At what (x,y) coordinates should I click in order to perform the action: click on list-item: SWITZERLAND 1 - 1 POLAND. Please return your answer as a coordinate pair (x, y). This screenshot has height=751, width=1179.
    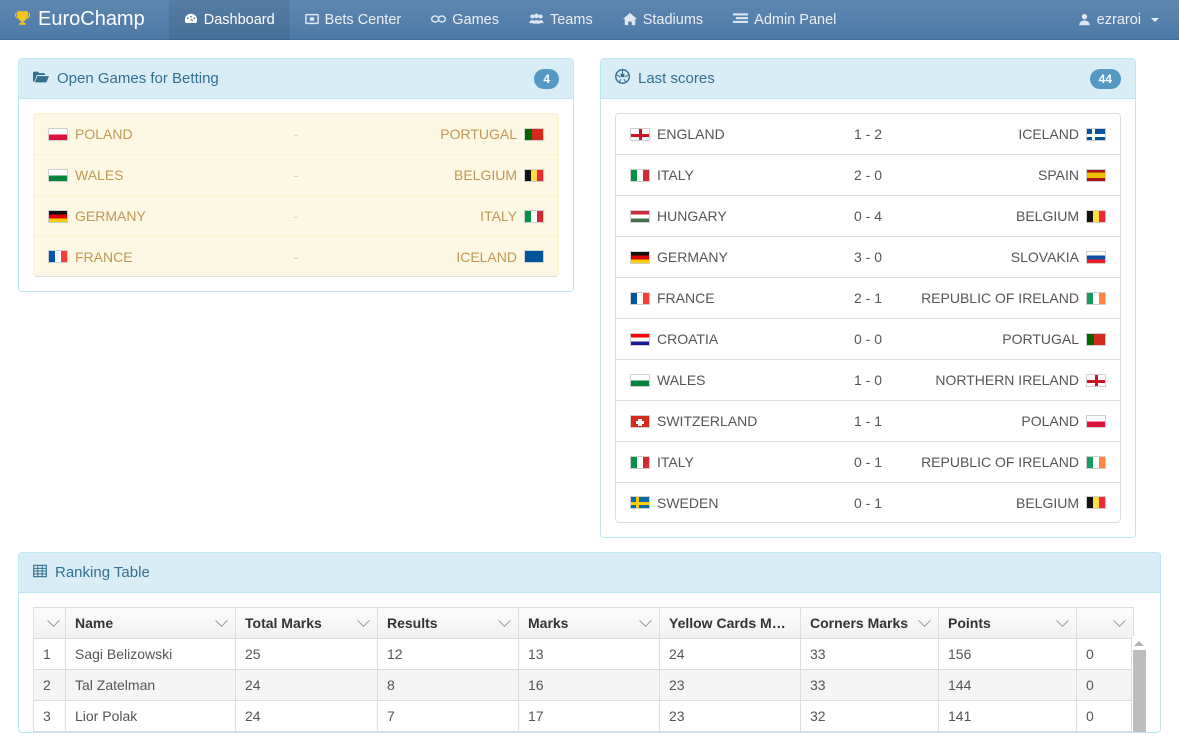
    Looking at the image, I should click on (868, 420).